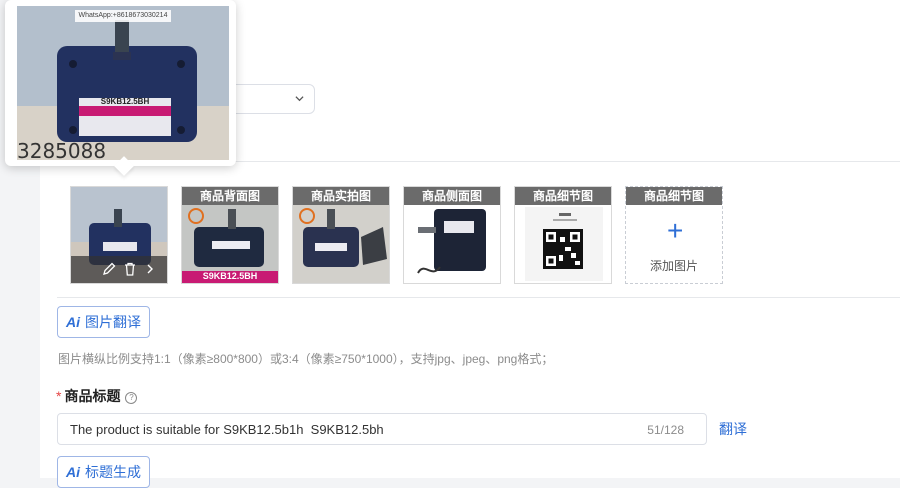 The image size is (900, 488). Describe the element at coordinates (230, 235) in the screenshot. I see `image-thumb-back: 商品背面图 S9KB12.5BH` at that location.